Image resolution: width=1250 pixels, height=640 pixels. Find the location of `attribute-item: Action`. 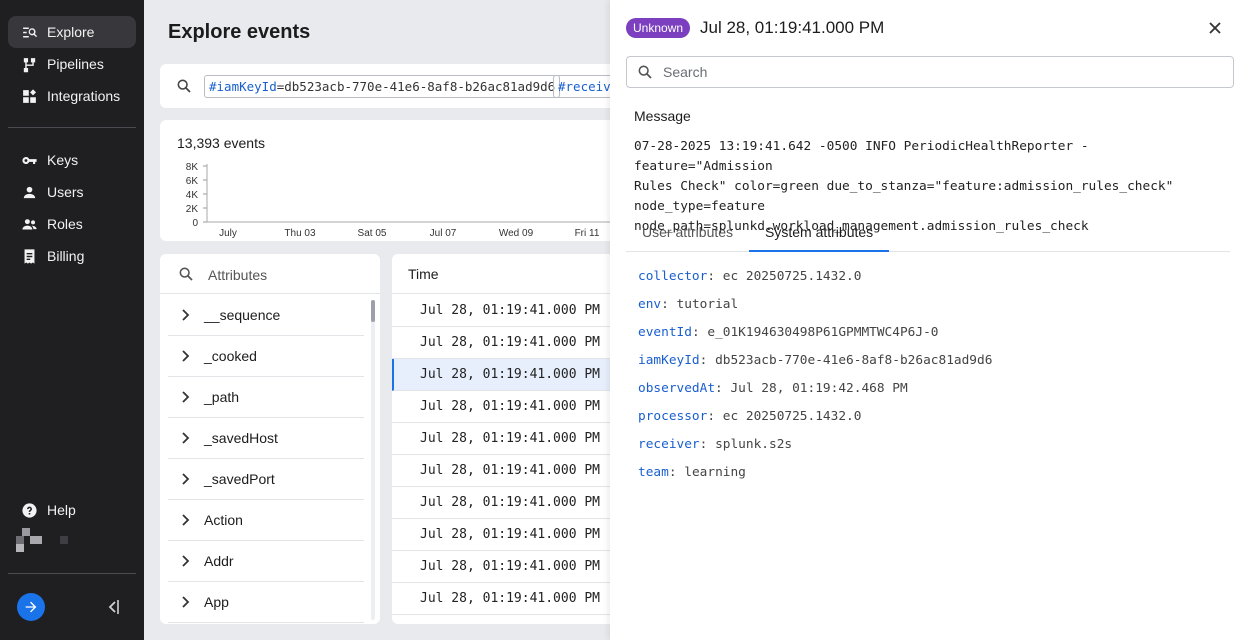

attribute-item: Action is located at coordinates (266, 520).